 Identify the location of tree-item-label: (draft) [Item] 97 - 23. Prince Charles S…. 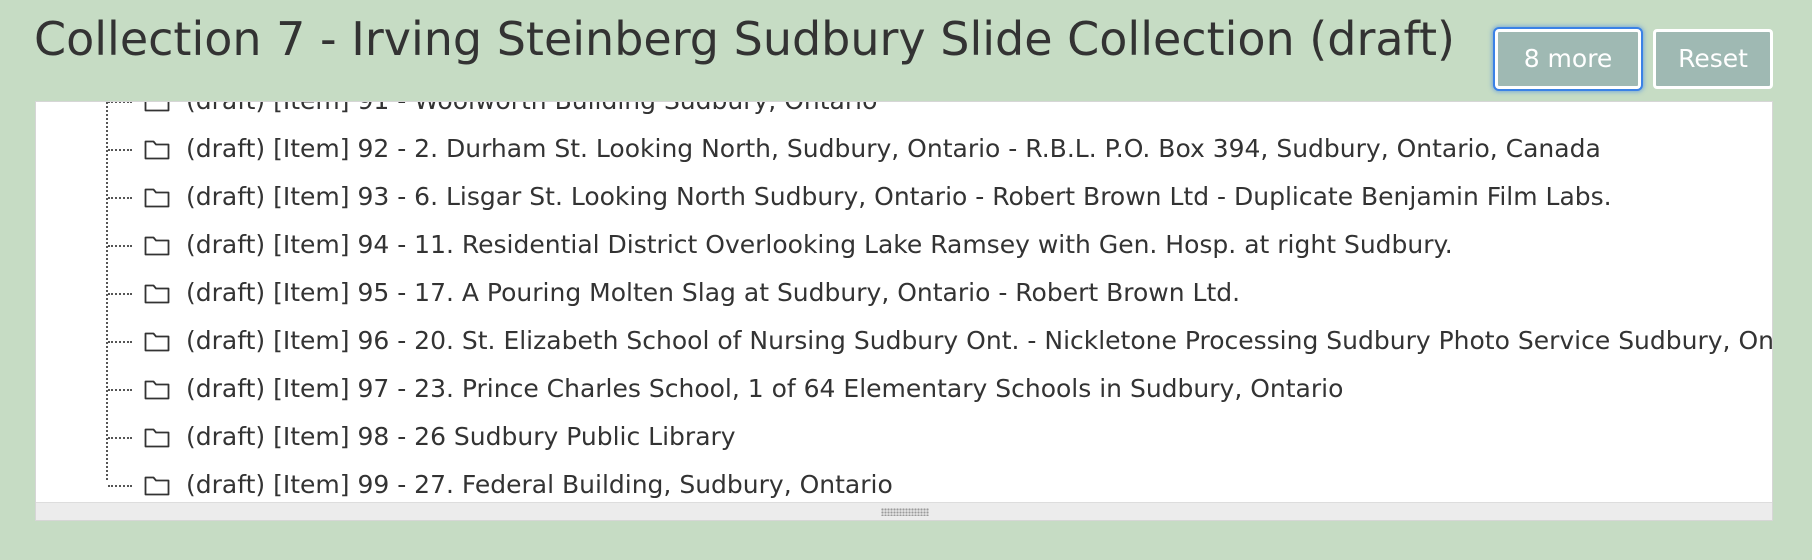
(764, 389).